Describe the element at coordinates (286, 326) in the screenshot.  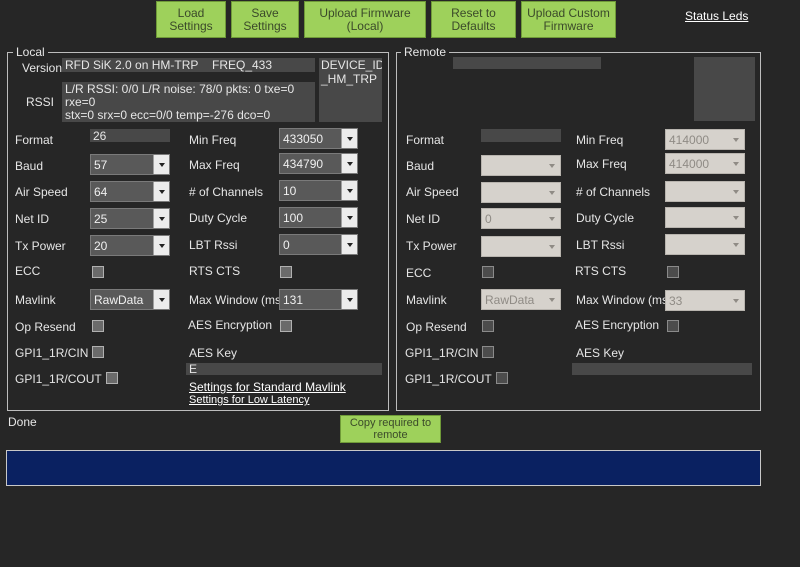
I see `aes-encryption-checkbox` at that location.